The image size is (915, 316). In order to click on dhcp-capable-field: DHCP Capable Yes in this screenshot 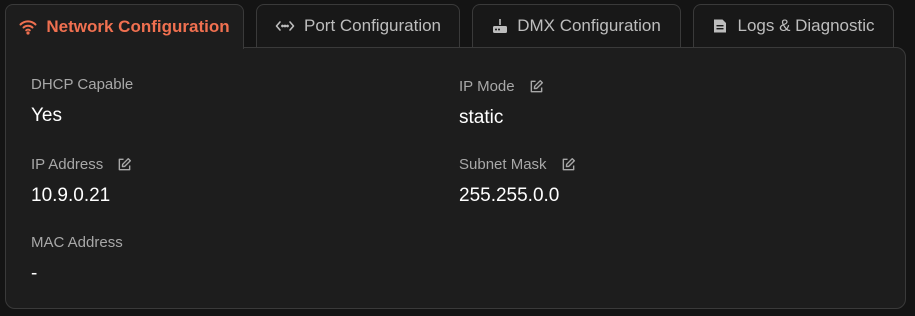, I will do `click(82, 101)`.